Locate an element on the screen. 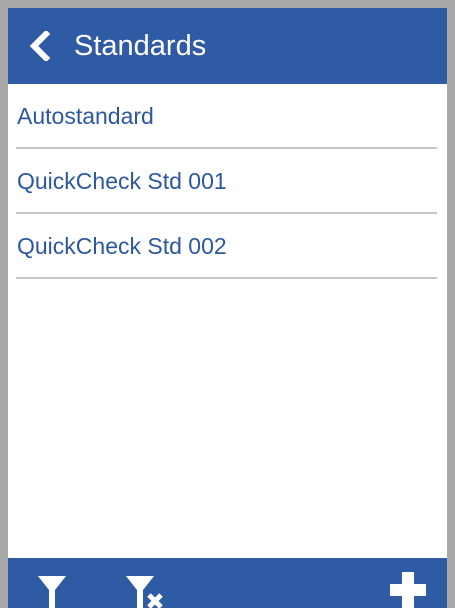 Image resolution: width=455 pixels, height=608 pixels. bottom-toolbar is located at coordinates (227, 583).